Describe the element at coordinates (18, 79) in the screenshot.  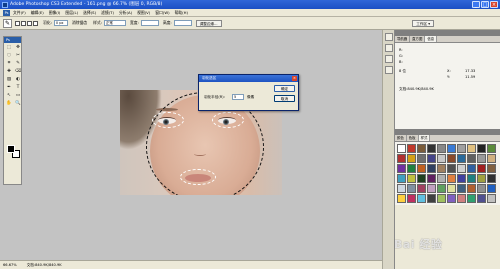
I see `dodge-tool-icon: ◐` at that location.